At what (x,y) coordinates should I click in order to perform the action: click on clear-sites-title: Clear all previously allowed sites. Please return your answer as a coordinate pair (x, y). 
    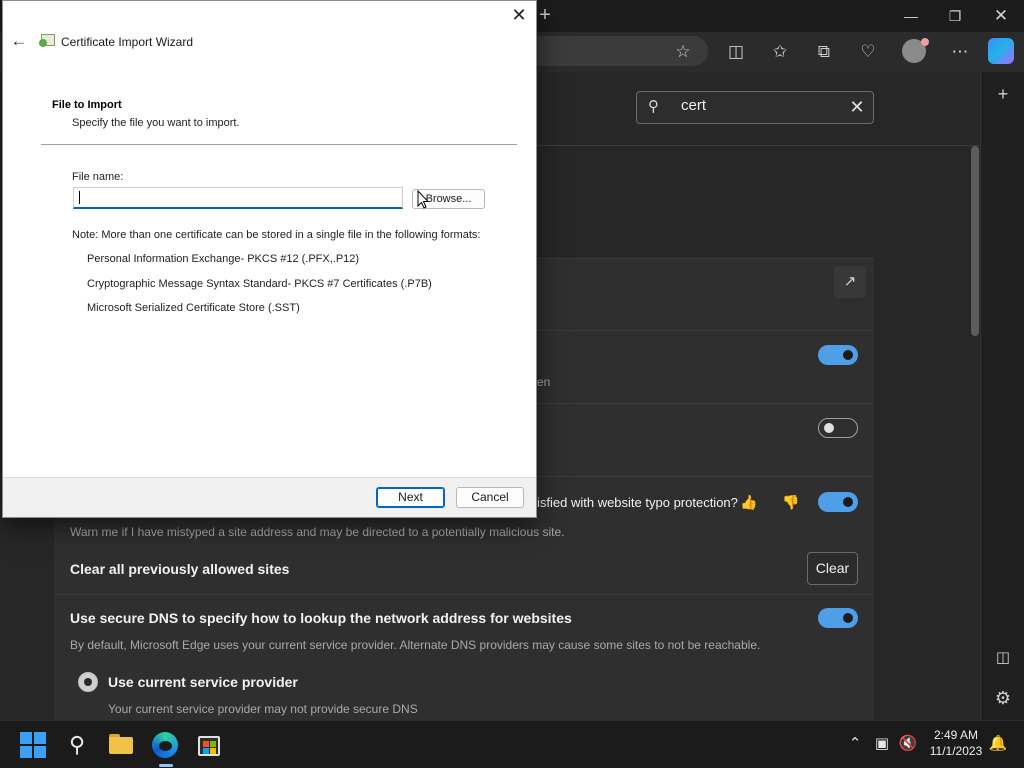
    Looking at the image, I should click on (180, 569).